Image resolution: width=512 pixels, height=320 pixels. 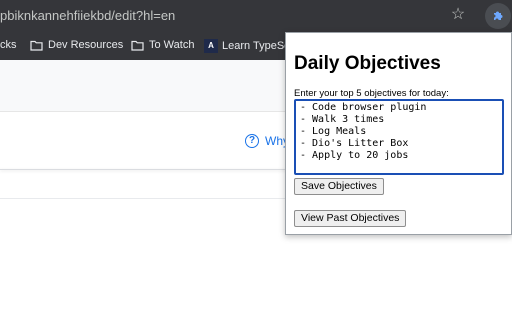 I want to click on site-favicon: A, so click(x=211, y=46).